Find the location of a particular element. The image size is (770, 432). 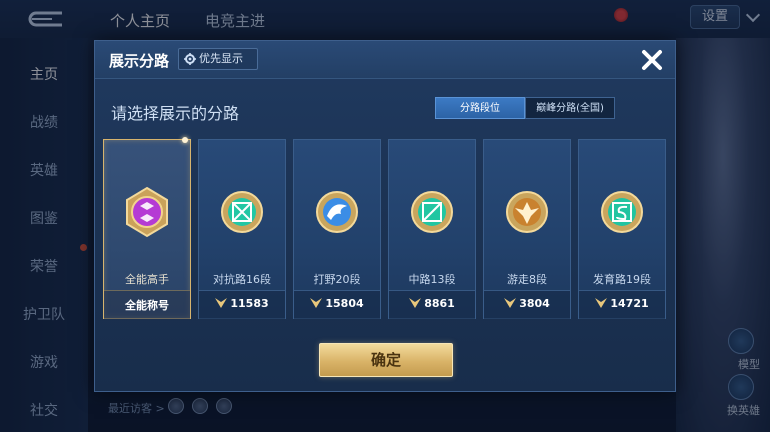

segment-tabs: 分路段位 巅峰分路(全国) is located at coordinates (525, 108).